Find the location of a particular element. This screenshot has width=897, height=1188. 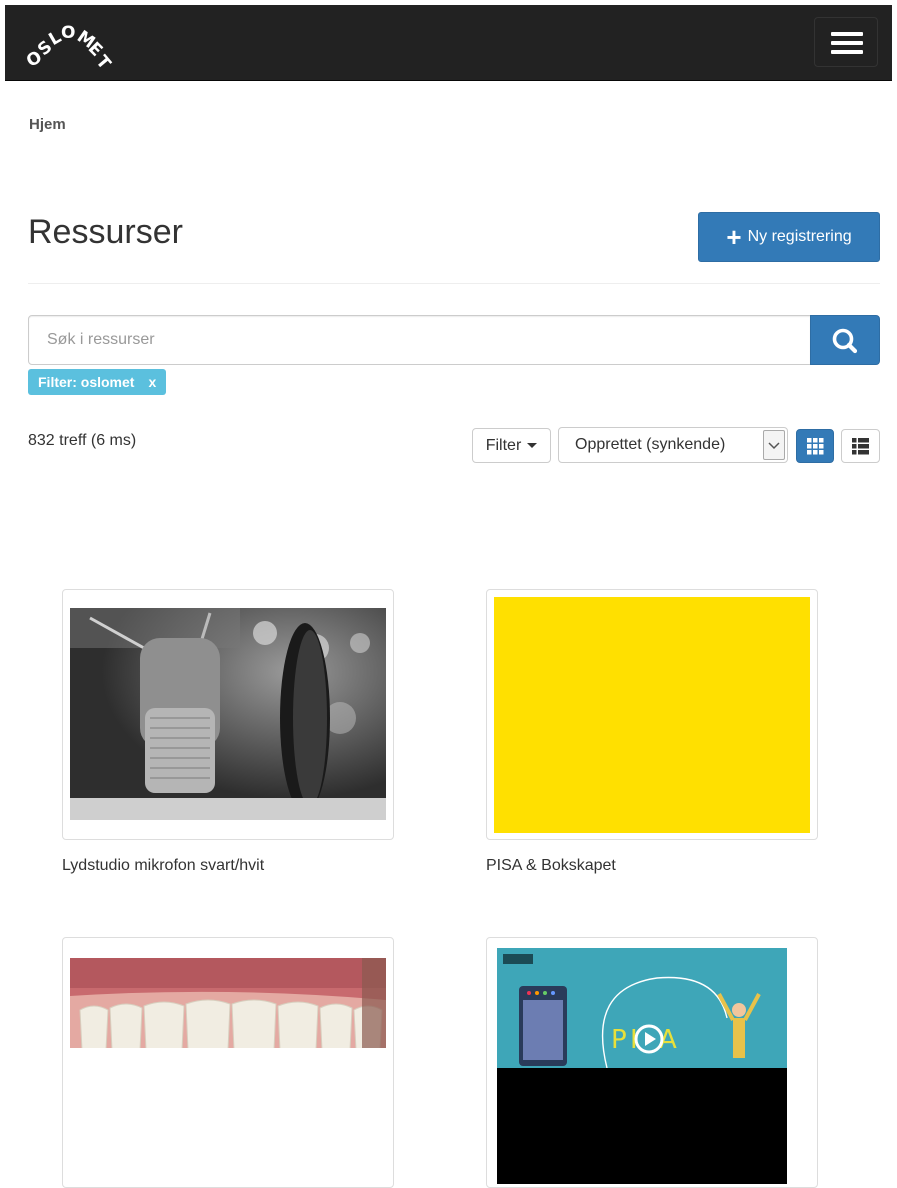

plus-icon: + is located at coordinates (734, 237).